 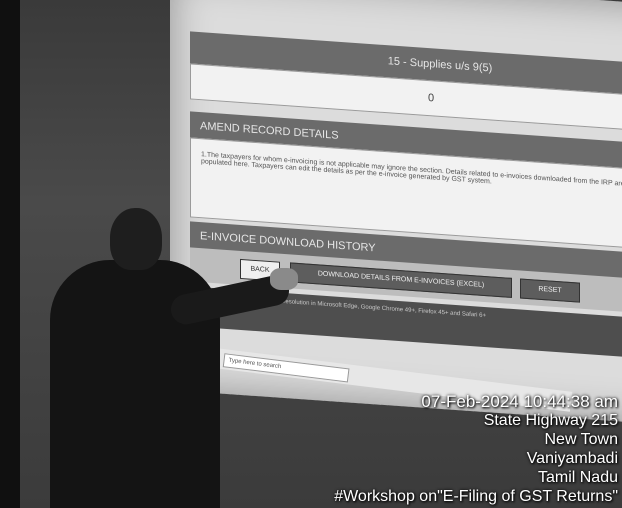 I want to click on geotag-road: State Highway 215, so click(x=550, y=420).